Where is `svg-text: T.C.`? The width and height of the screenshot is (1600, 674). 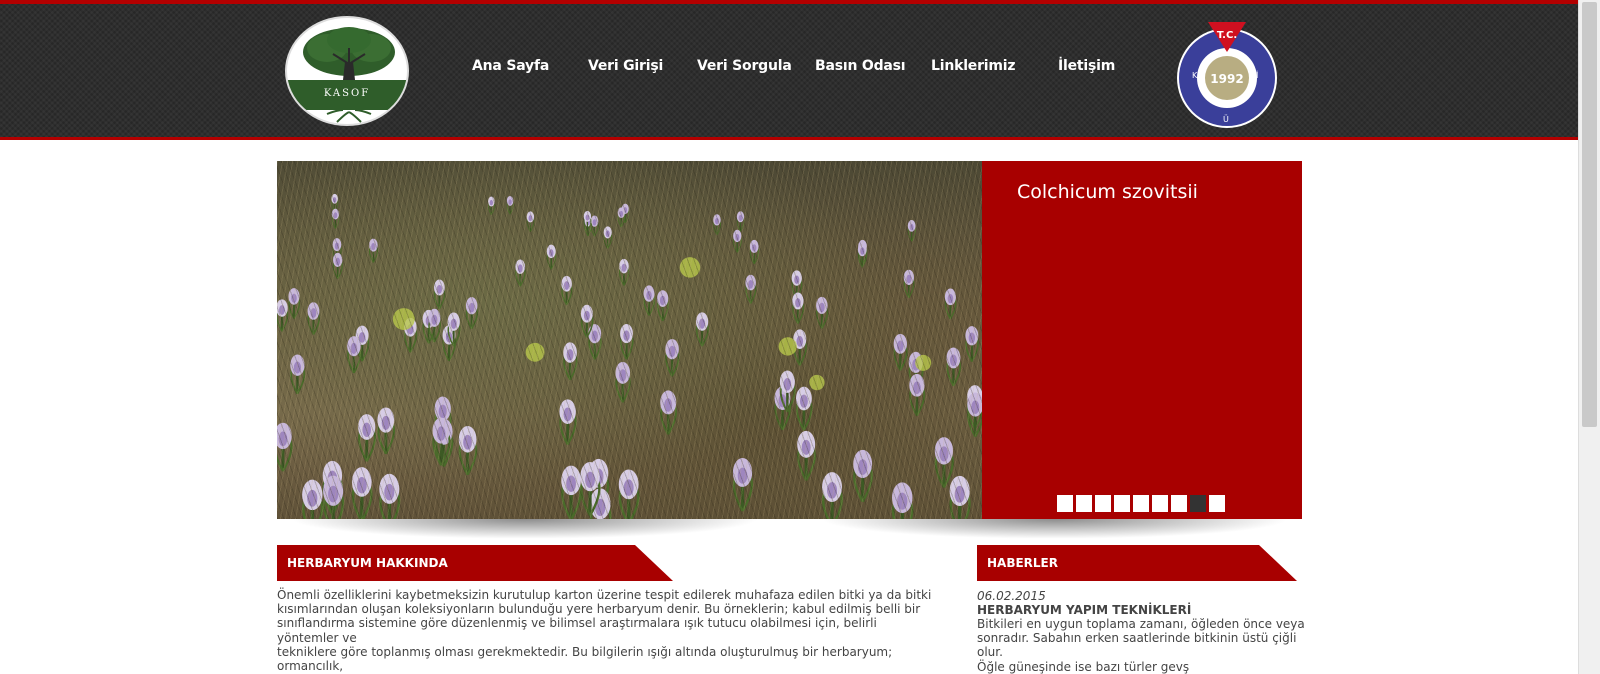 svg-text: T.C. is located at coordinates (1227, 35).